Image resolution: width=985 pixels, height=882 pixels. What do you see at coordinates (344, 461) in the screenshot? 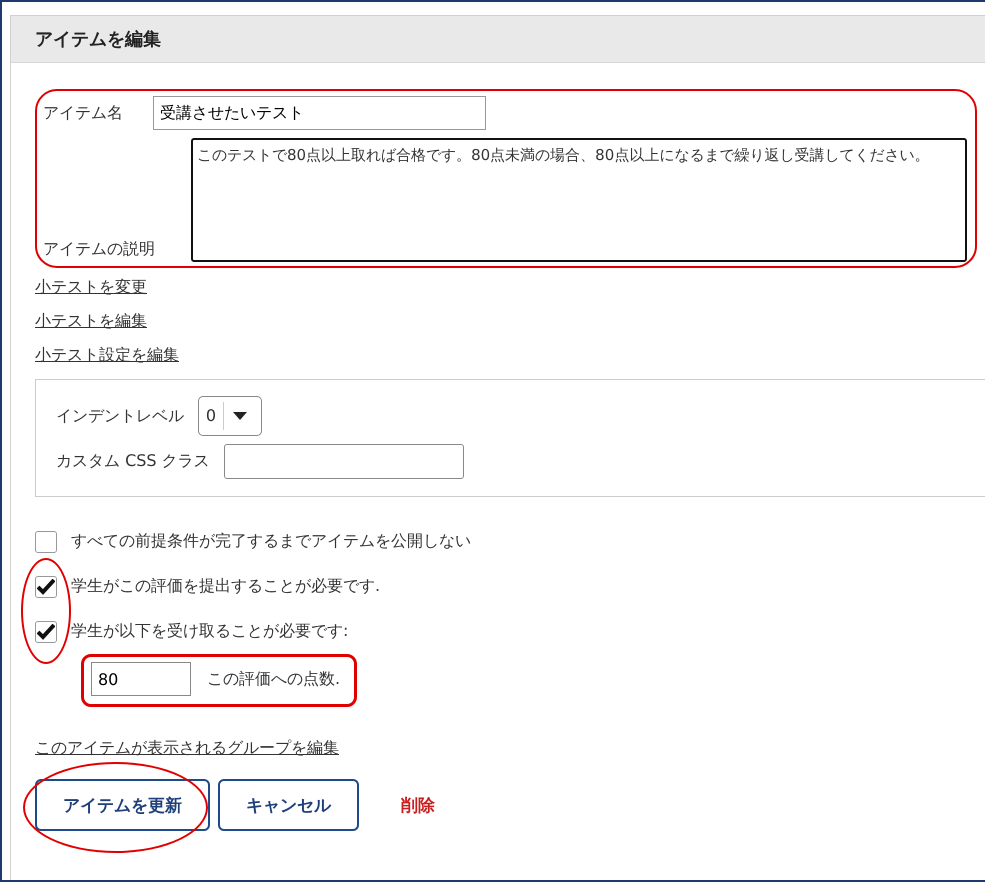
I see `css-class-field` at bounding box center [344, 461].